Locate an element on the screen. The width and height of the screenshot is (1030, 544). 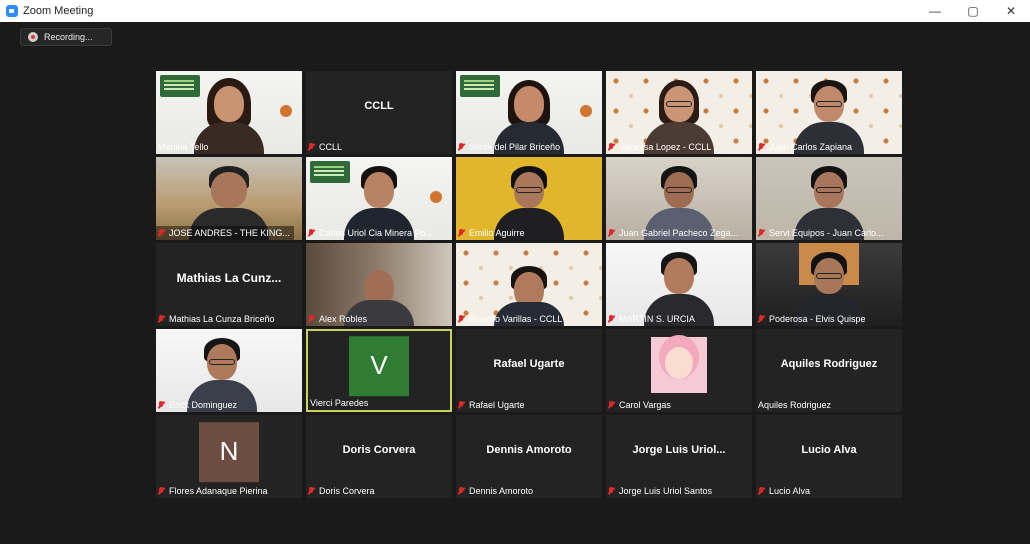
participant-avatar: V is located at coordinates (379, 365).